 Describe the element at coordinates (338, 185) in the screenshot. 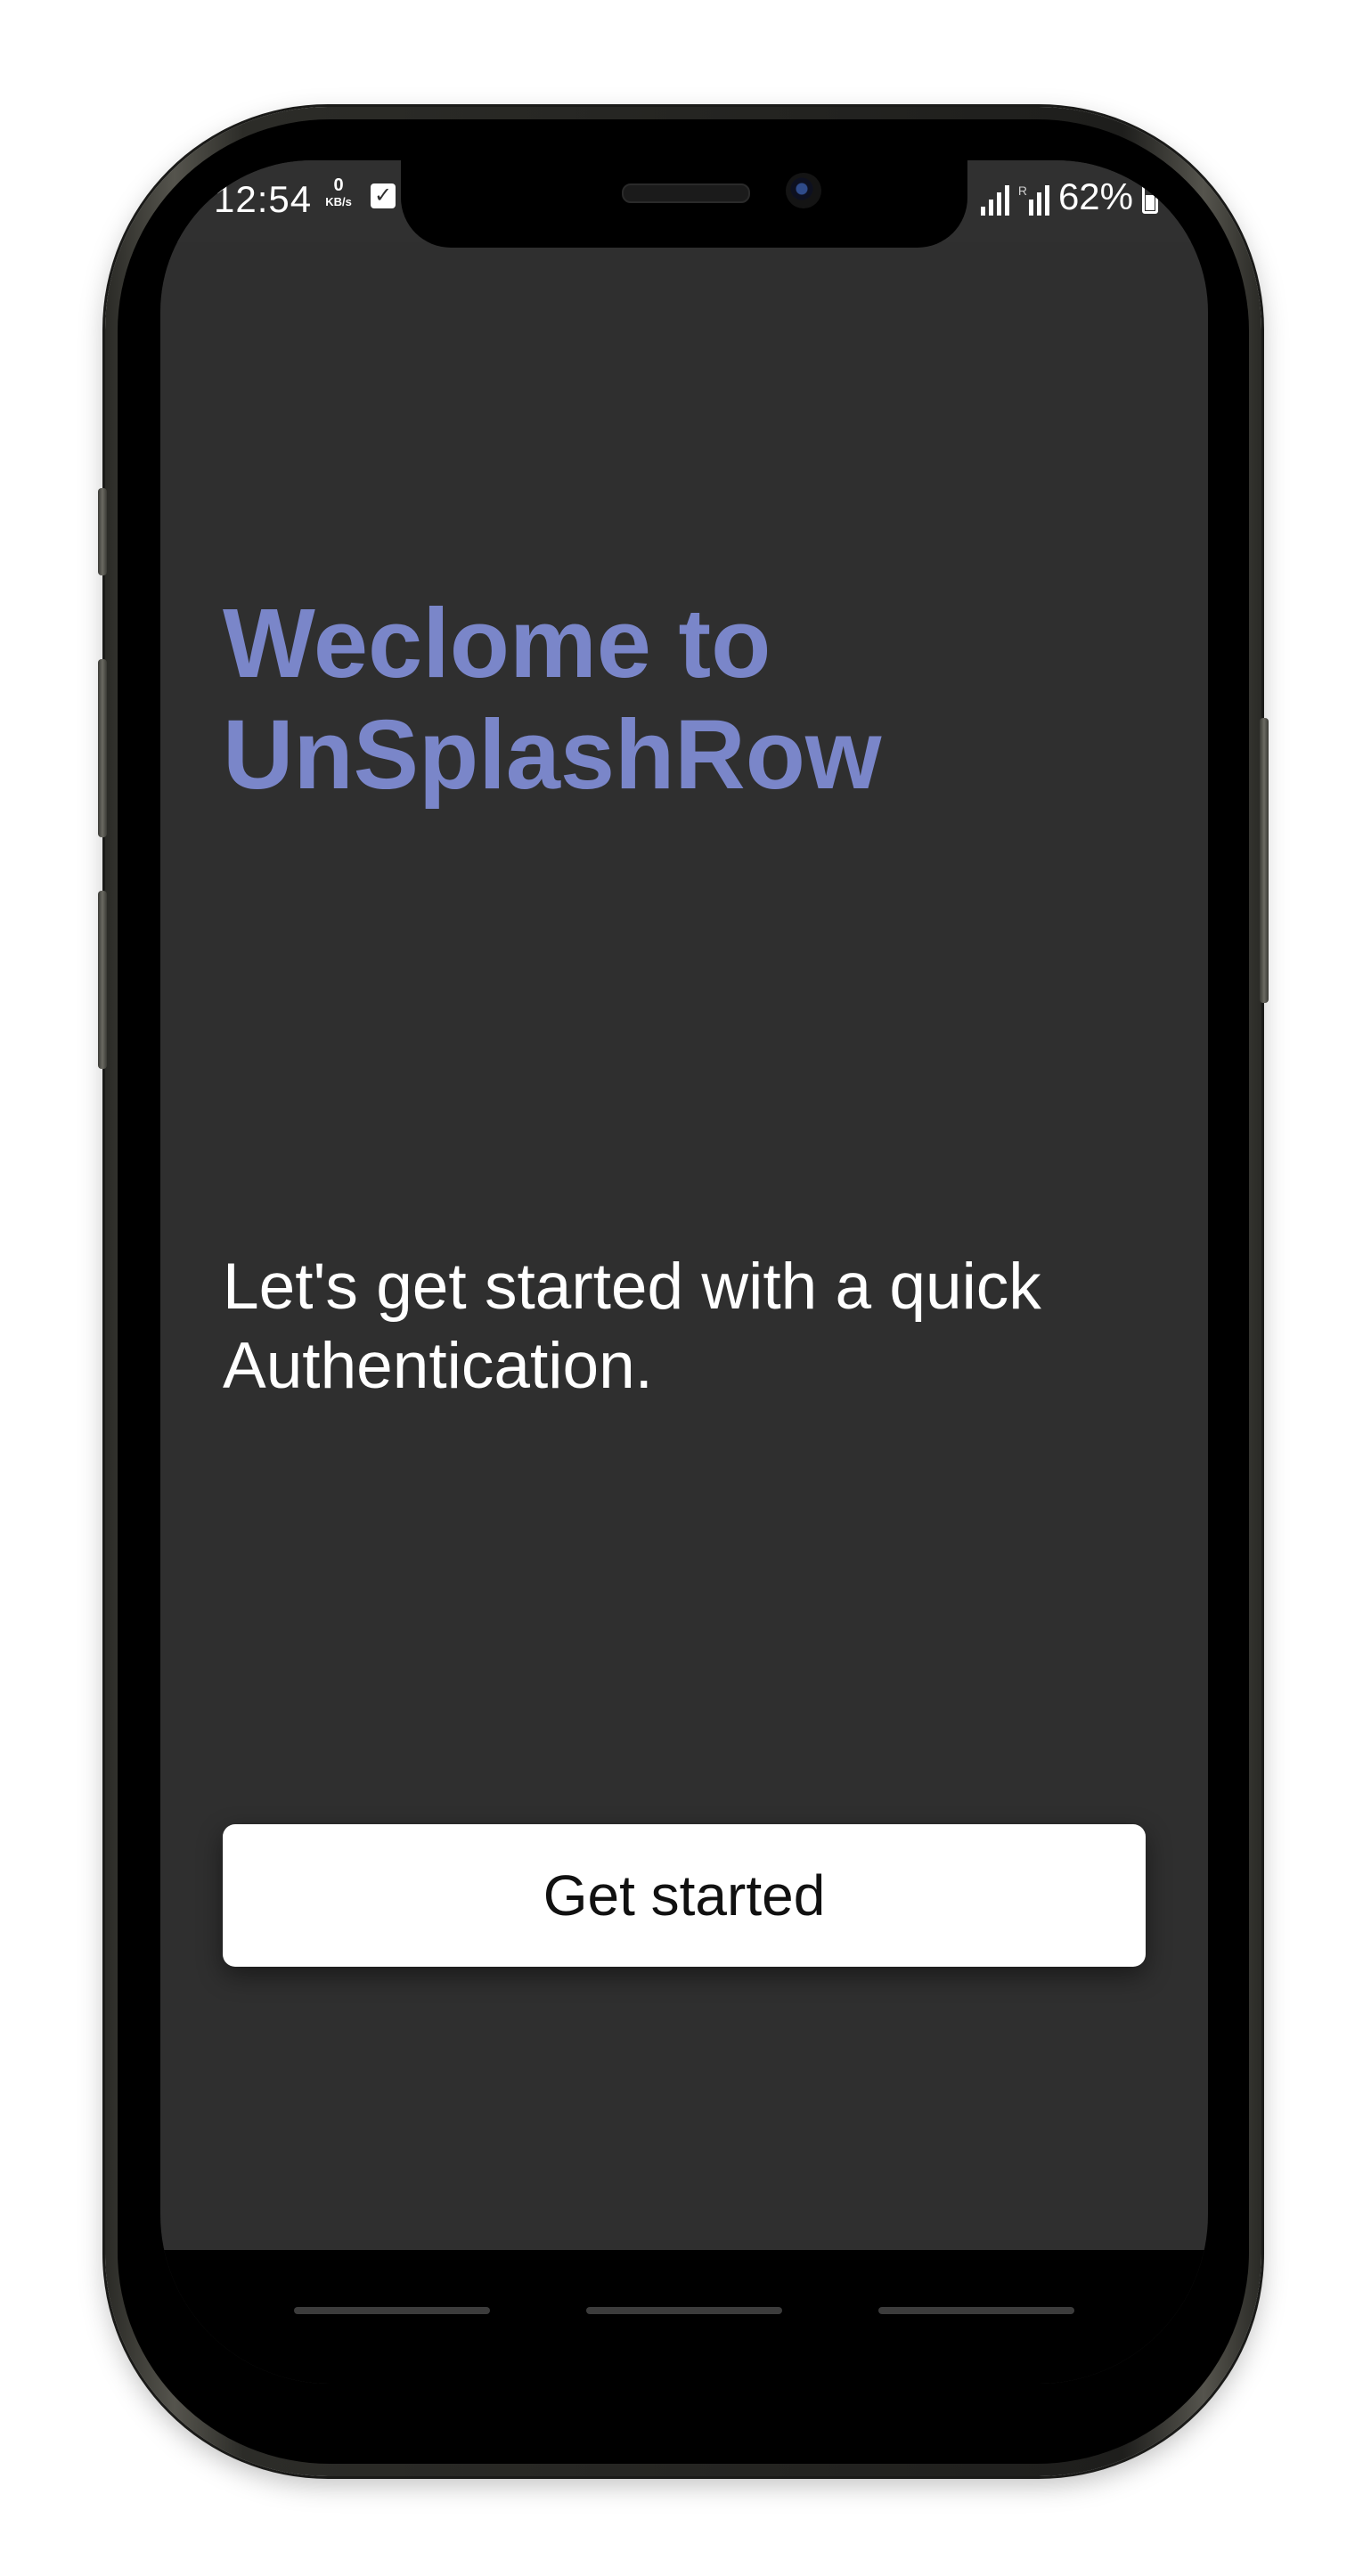

I see `network-speed-value: 0` at that location.